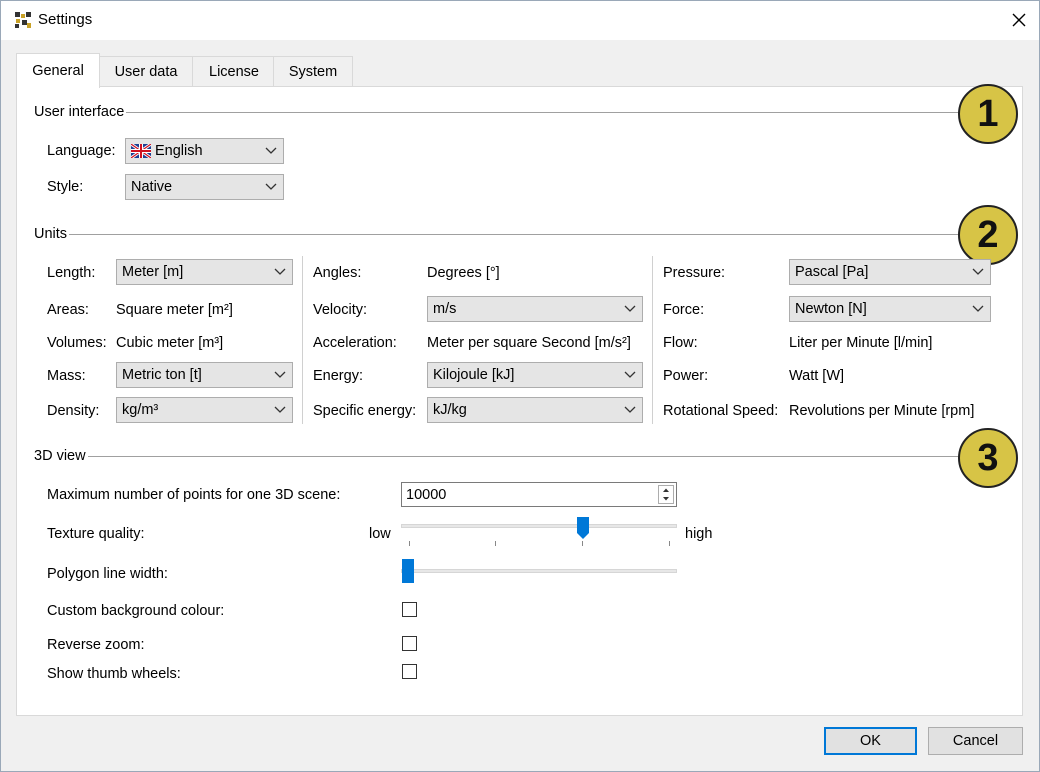  I want to click on tab-general: General, so click(58, 70).